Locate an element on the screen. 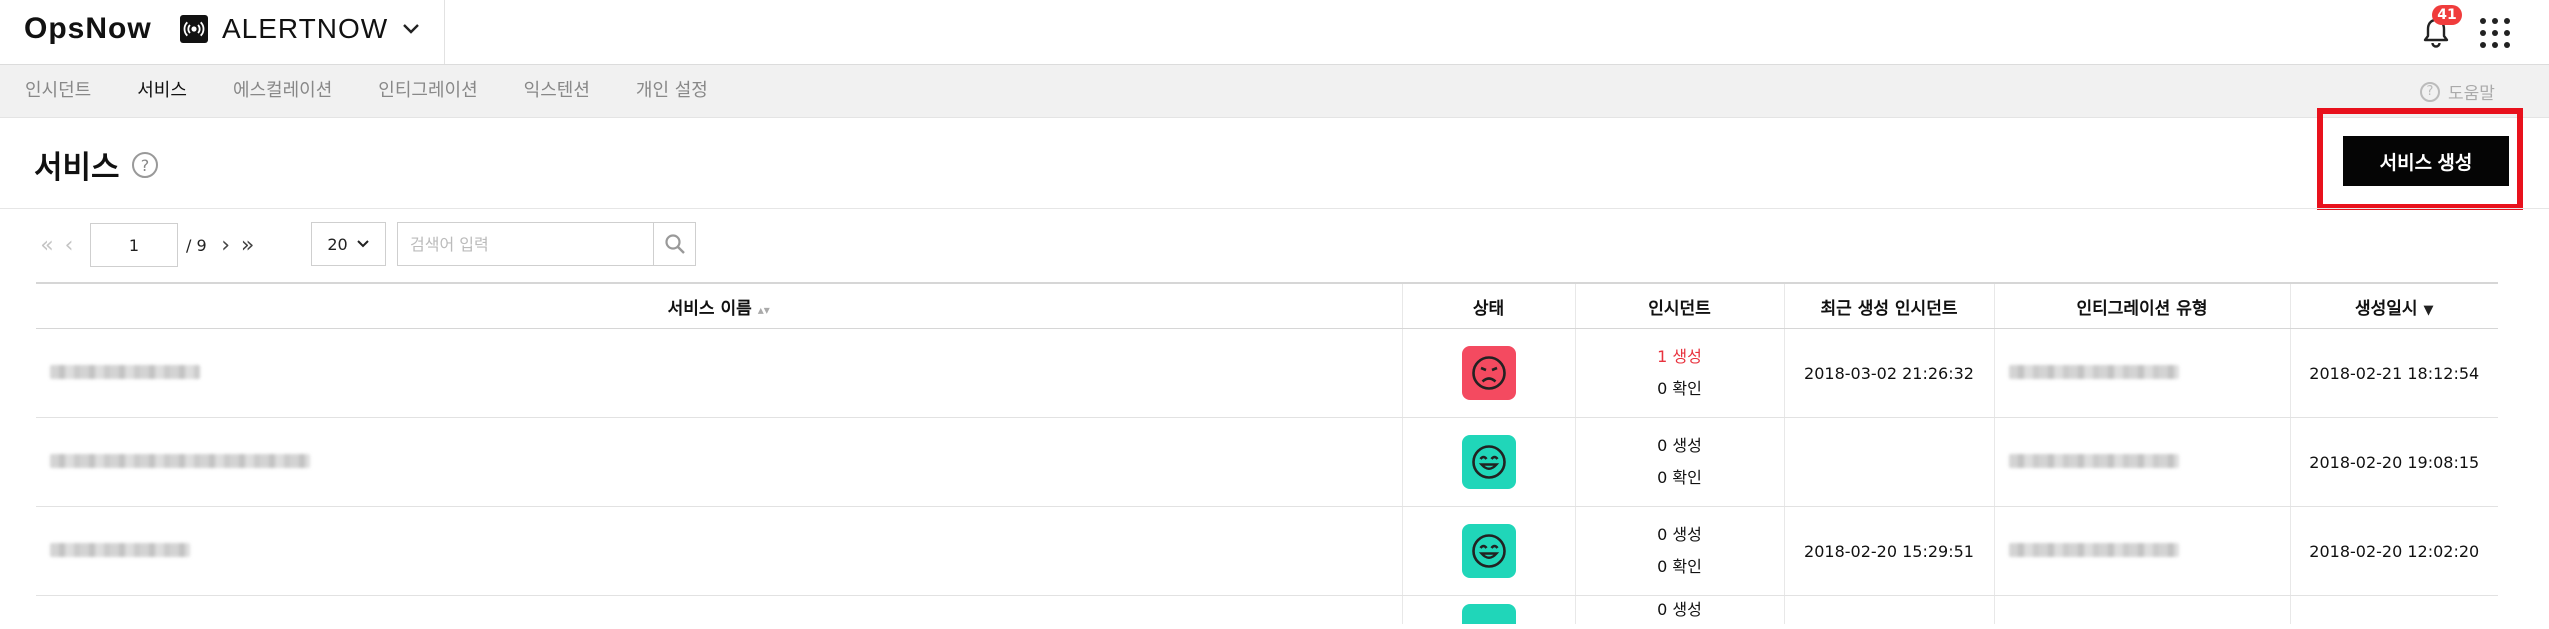 This screenshot has width=2549, height=629. table-row: 0 생성 0 확인 2018-02-20 19:08:15 is located at coordinates (1267, 462).